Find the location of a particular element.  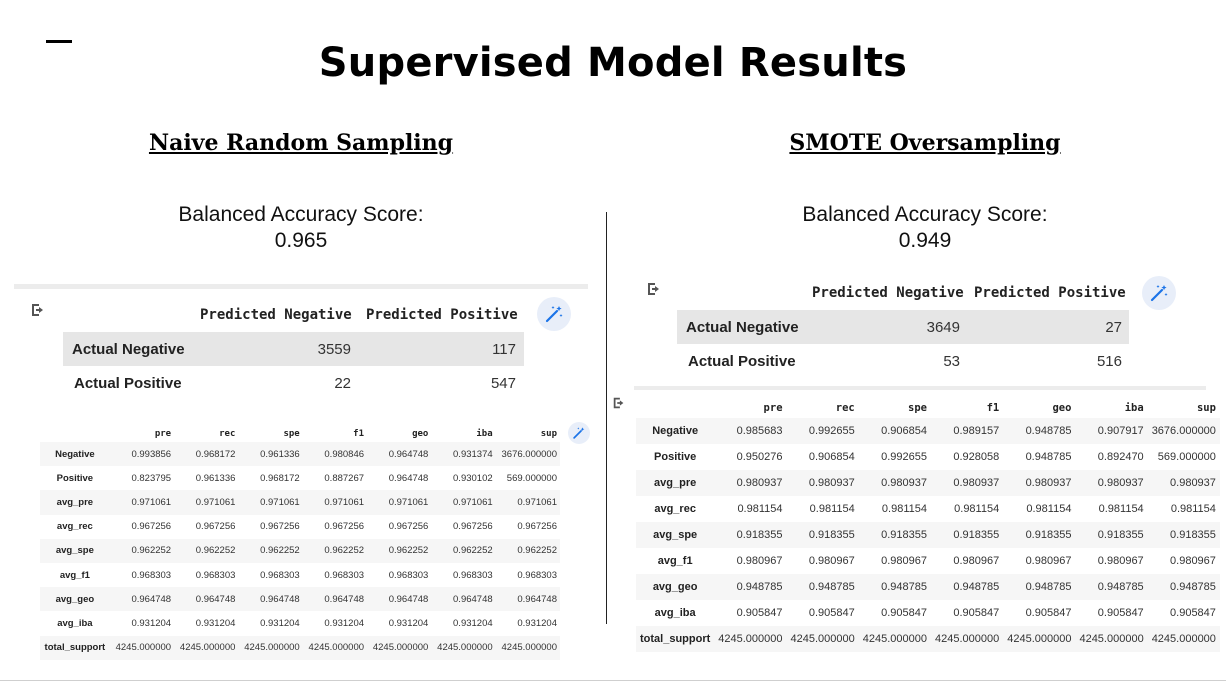

cm-cell: 22 is located at coordinates (342, 383).